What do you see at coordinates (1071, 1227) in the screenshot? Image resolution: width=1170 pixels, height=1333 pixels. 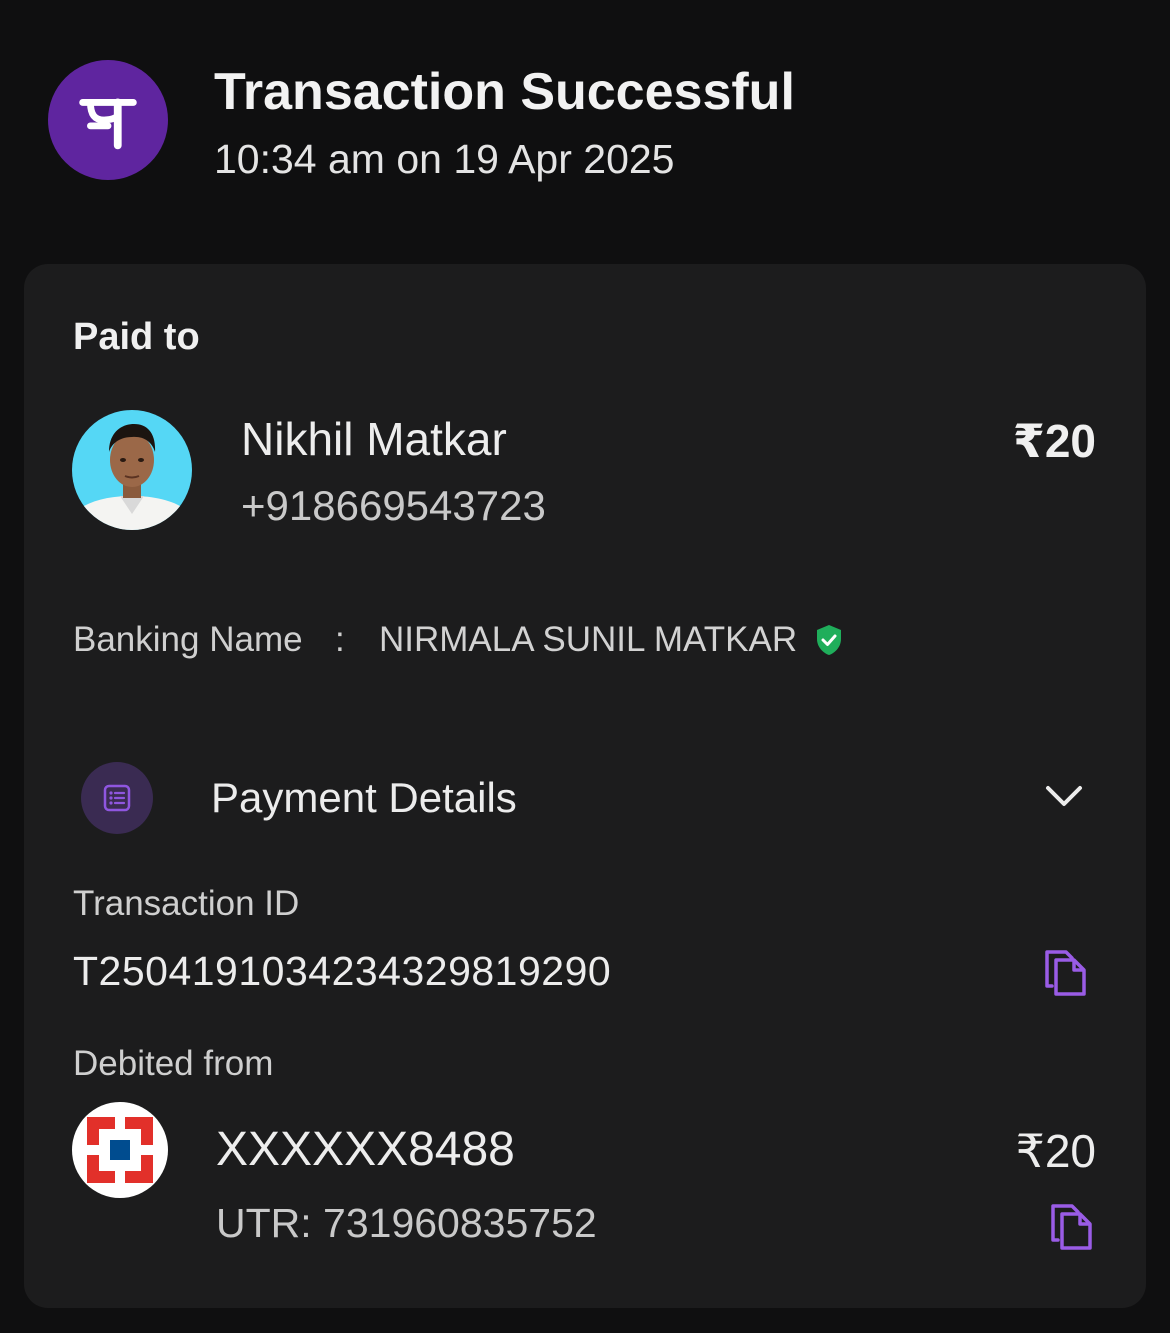 I see `copy-utr-icon` at bounding box center [1071, 1227].